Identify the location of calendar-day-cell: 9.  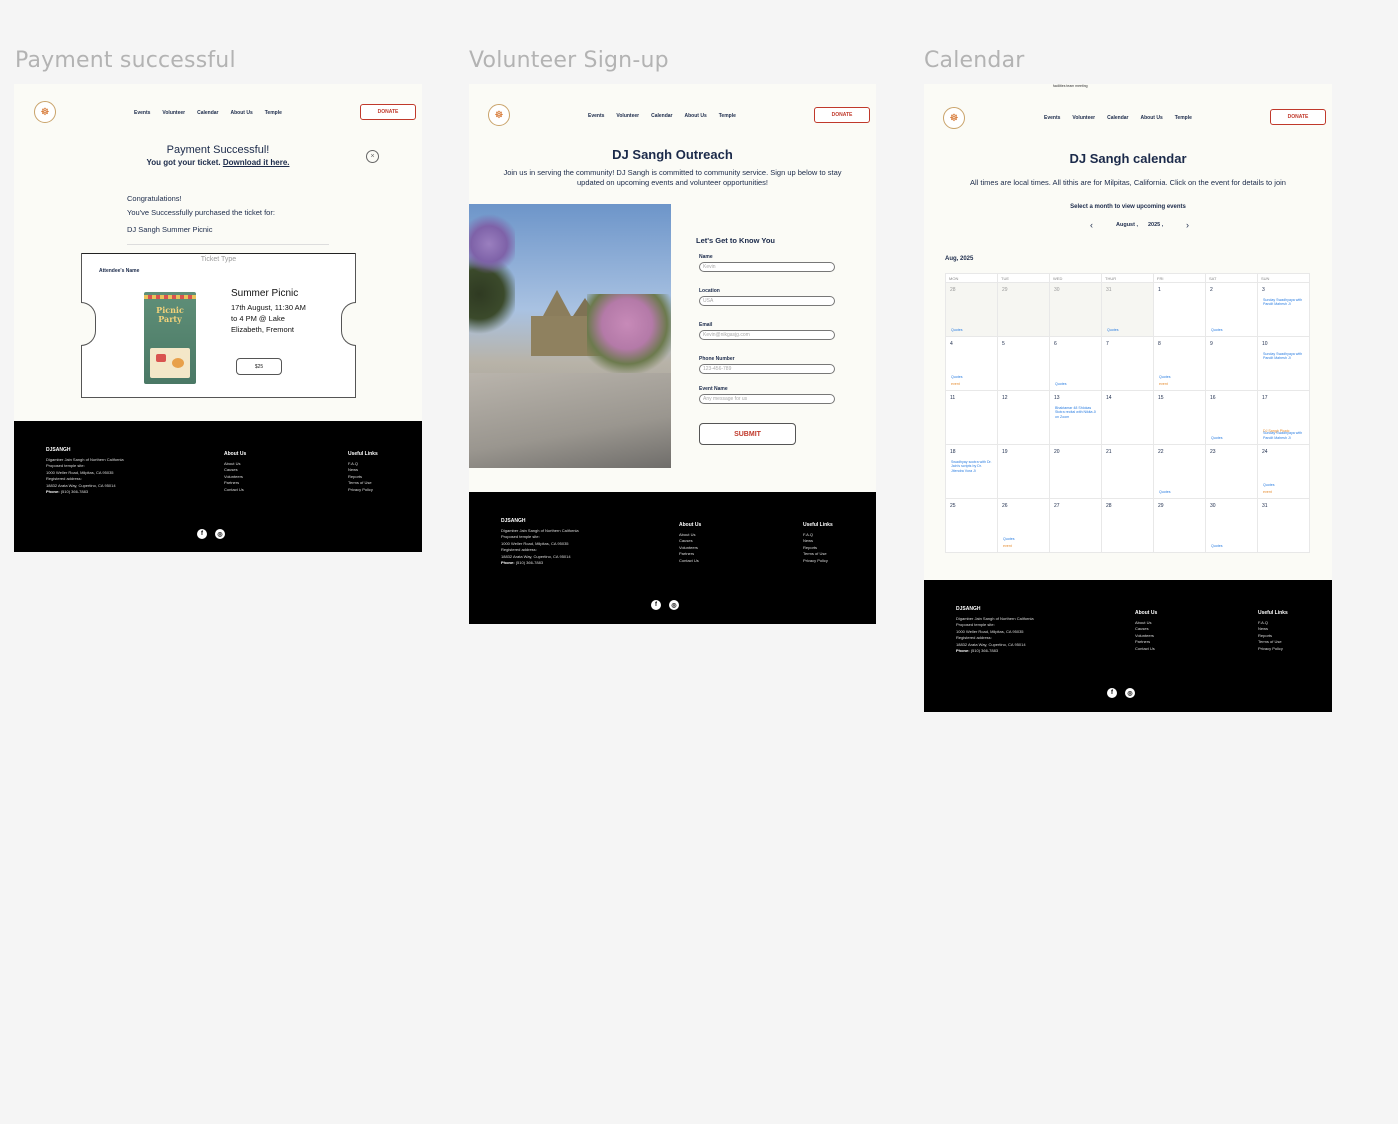
(1232, 364).